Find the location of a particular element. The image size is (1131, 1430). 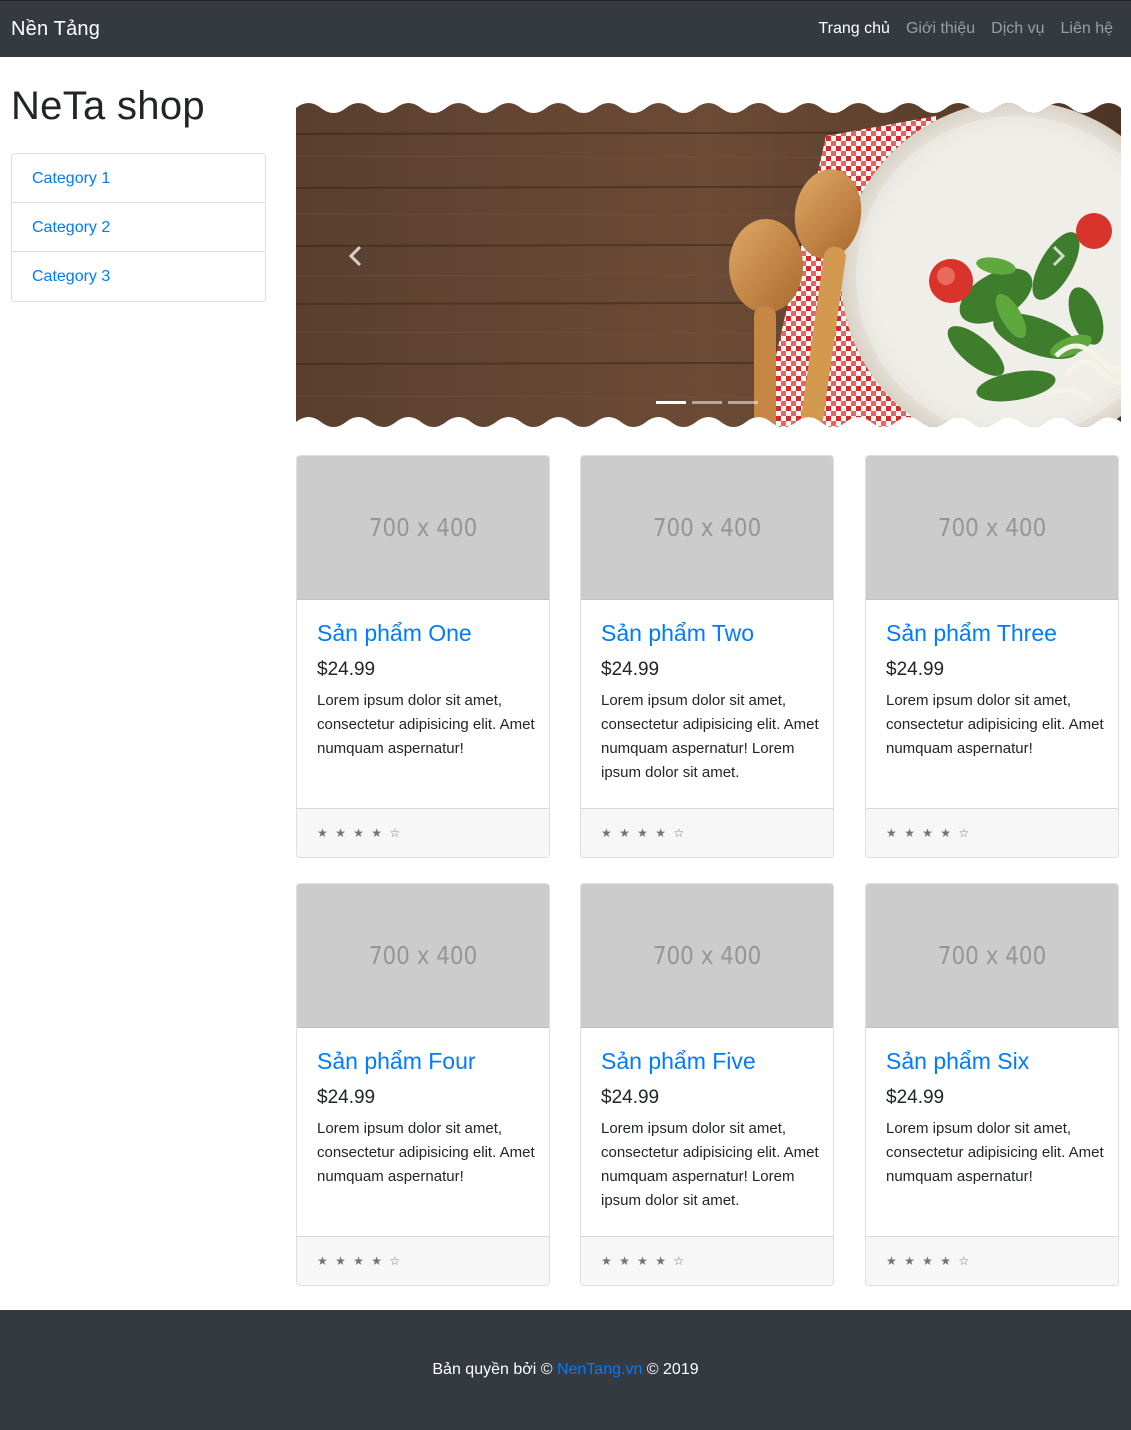

carousel-prev-button is located at coordinates (356, 256).